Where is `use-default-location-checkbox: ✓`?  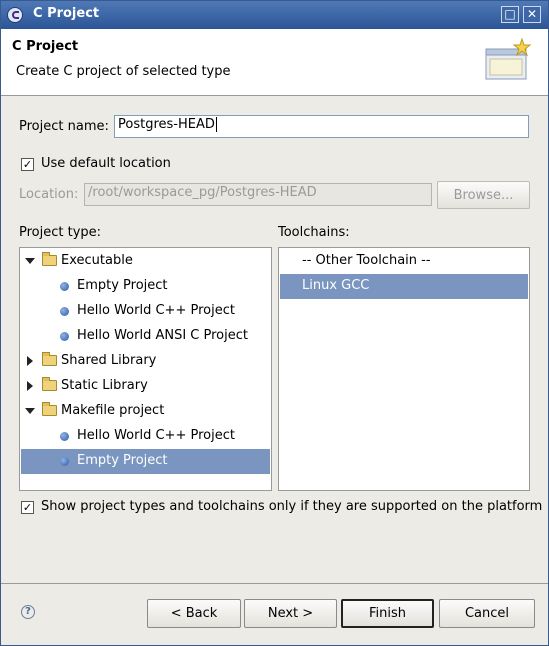
use-default-location-checkbox: ✓ is located at coordinates (27, 164).